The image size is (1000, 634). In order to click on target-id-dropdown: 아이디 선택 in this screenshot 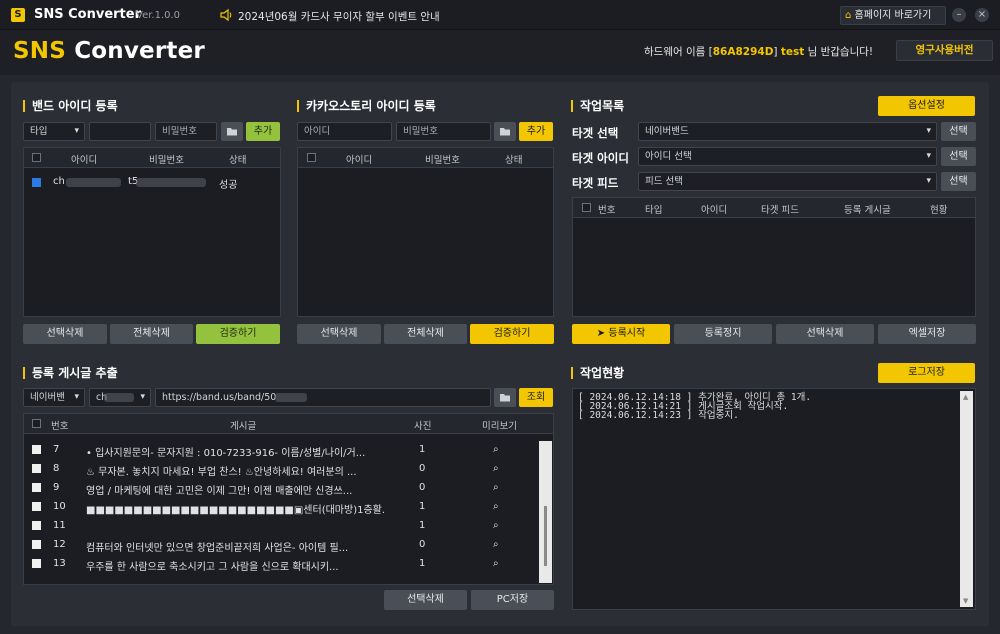, I will do `click(787, 156)`.